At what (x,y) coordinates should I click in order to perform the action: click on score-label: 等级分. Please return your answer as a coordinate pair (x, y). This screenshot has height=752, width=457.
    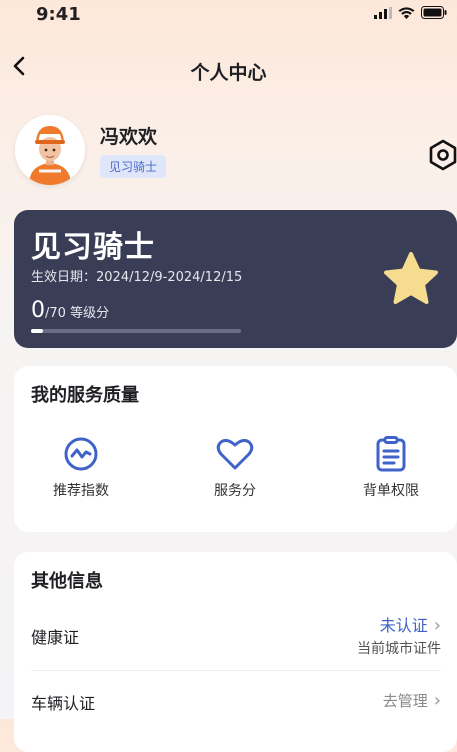
    Looking at the image, I should click on (90, 313).